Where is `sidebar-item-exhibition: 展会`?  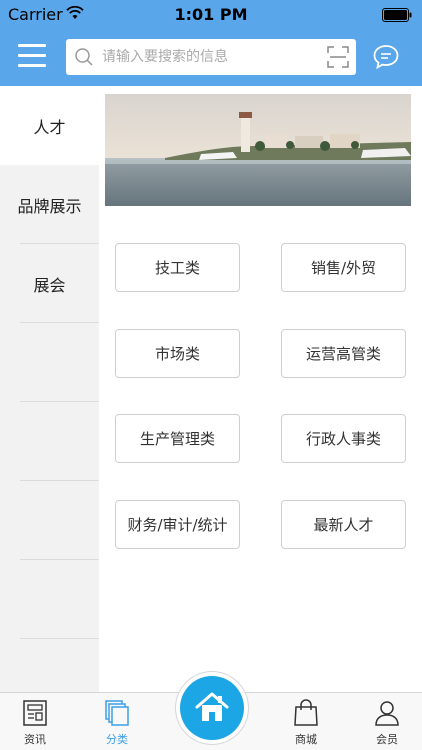
sidebar-item-exhibition: 展会 is located at coordinates (49, 283).